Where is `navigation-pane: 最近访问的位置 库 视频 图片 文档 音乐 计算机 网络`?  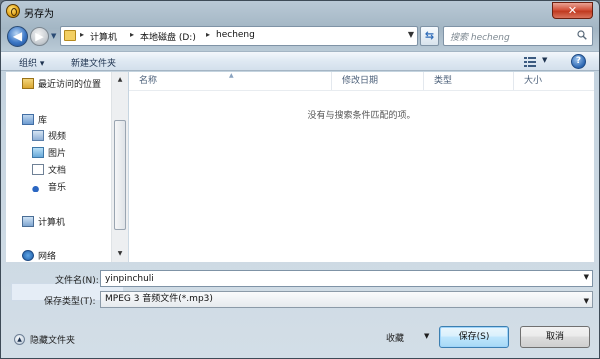
navigation-pane: 最近访问的位置 库 视频 图片 文档 音乐 计算机 网络 is located at coordinates (67, 186).